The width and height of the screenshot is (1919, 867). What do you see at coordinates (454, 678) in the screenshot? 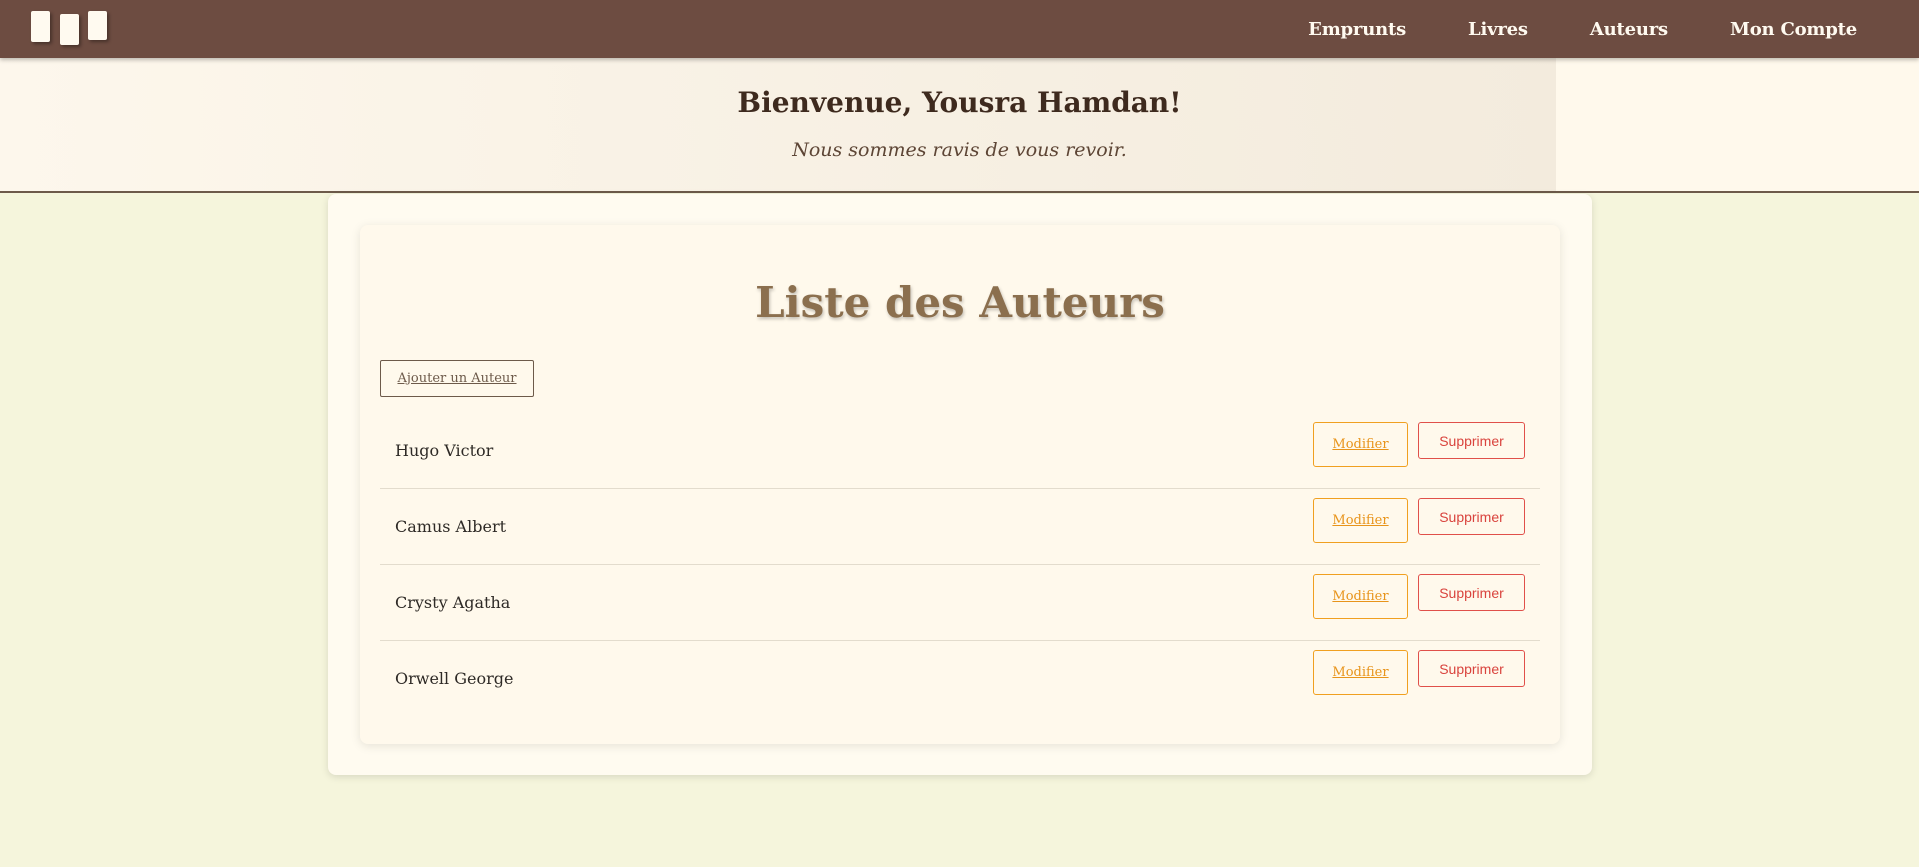
I see `author-name: Orwell George` at bounding box center [454, 678].